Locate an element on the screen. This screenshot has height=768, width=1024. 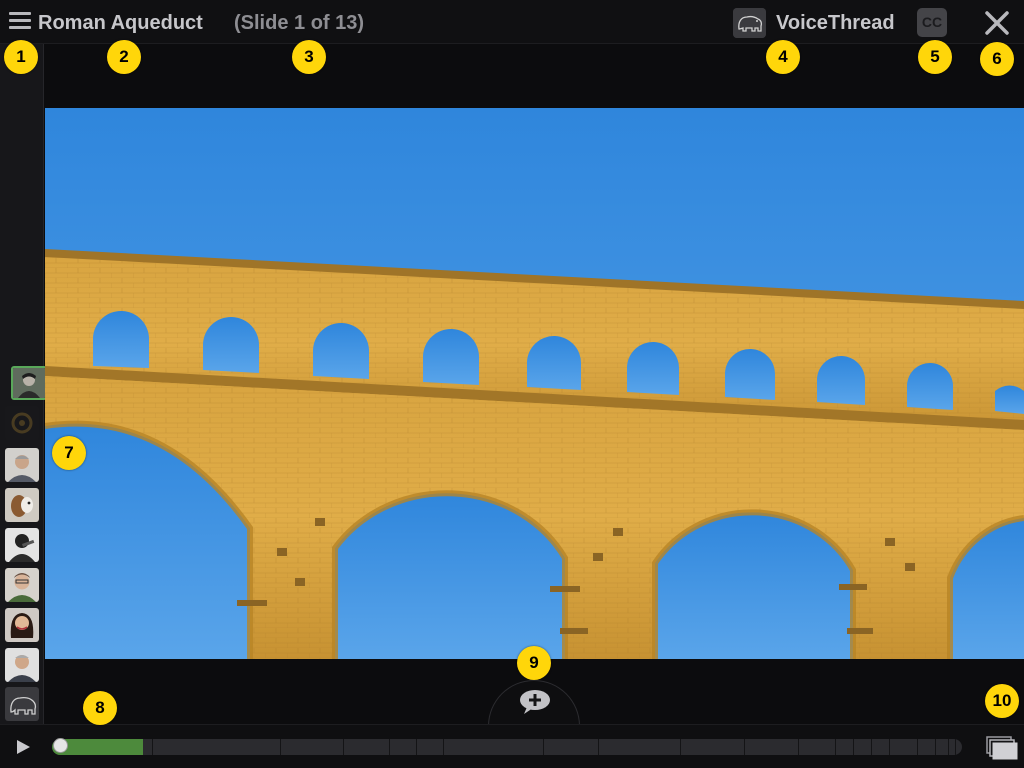
annotation-marker: 4 is located at coordinates (783, 57).